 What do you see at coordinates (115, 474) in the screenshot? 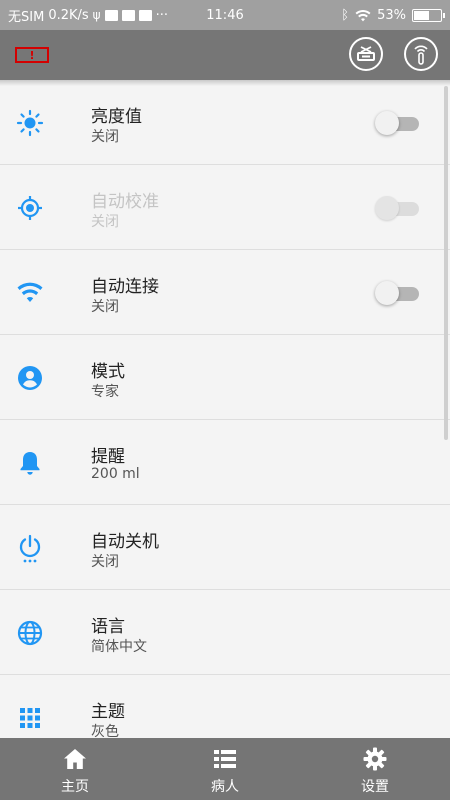
I see `setting-value: 200 ml` at bounding box center [115, 474].